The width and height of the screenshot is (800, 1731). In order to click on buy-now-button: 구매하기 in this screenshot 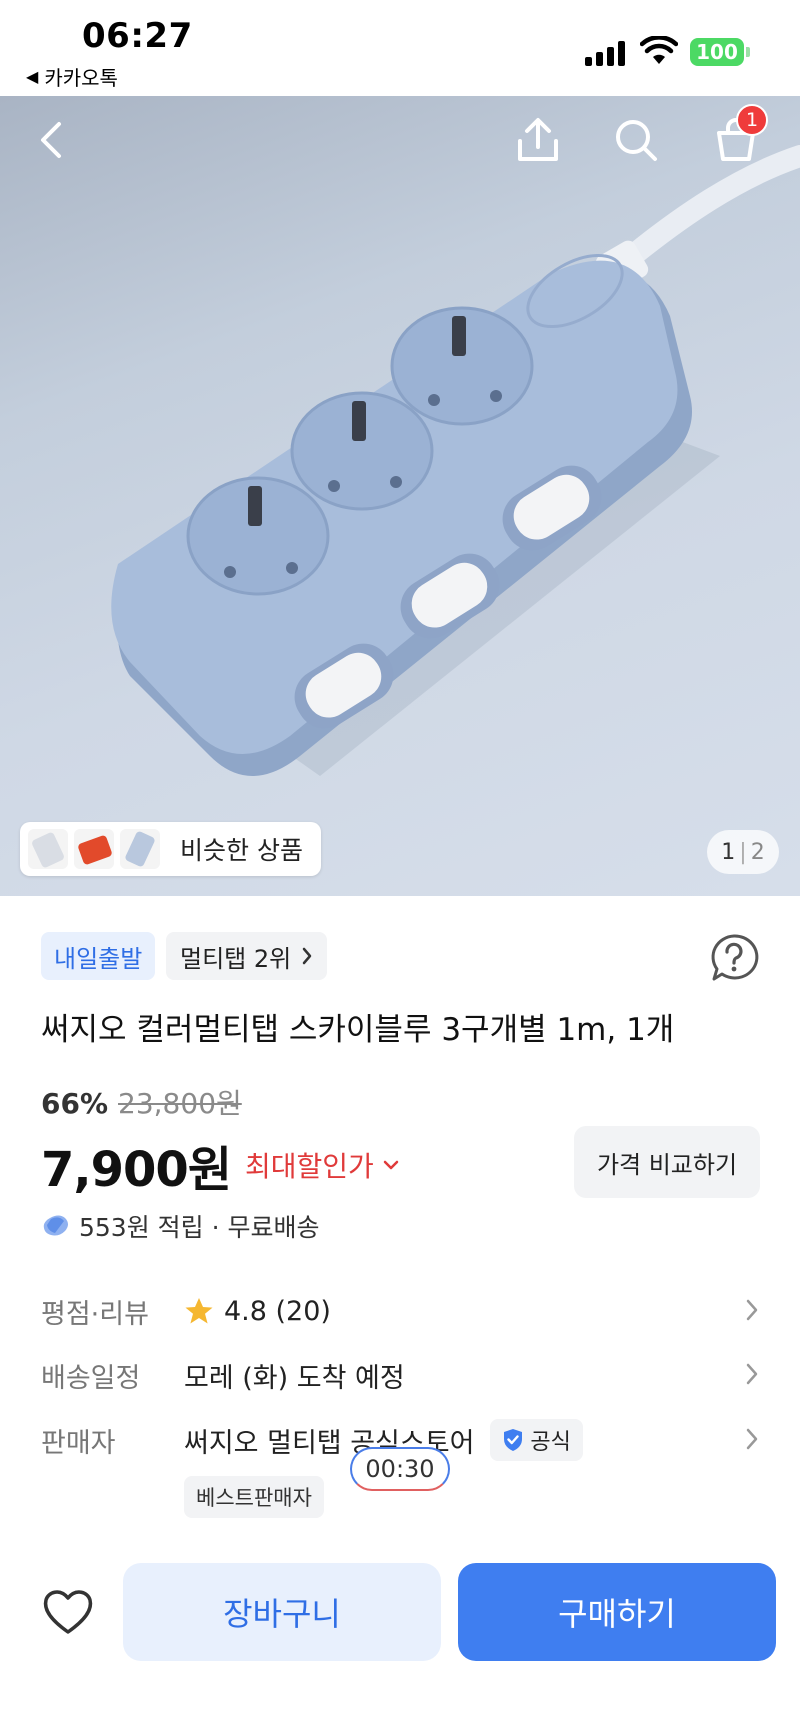, I will do `click(617, 1612)`.